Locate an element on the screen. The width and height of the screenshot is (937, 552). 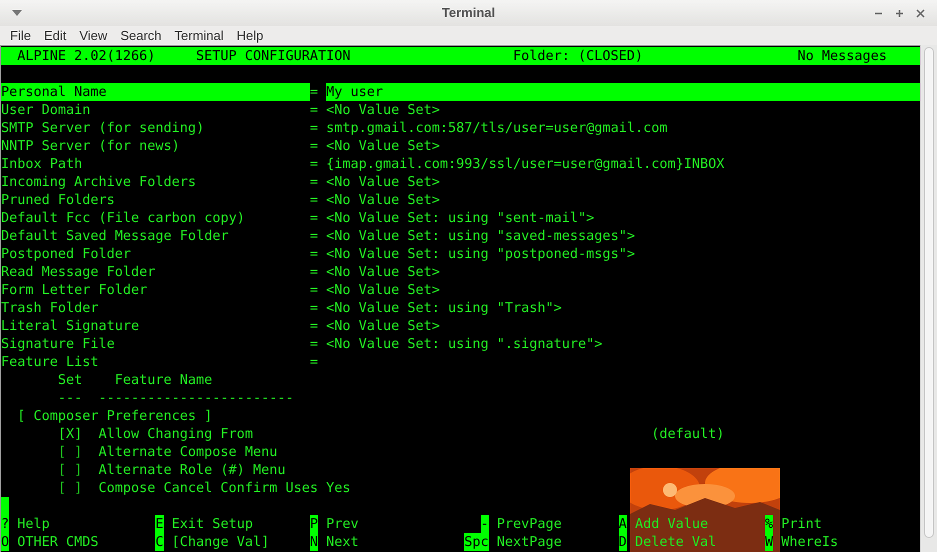
setting-label: SMTP Server (for sending) is located at coordinates (155, 128).